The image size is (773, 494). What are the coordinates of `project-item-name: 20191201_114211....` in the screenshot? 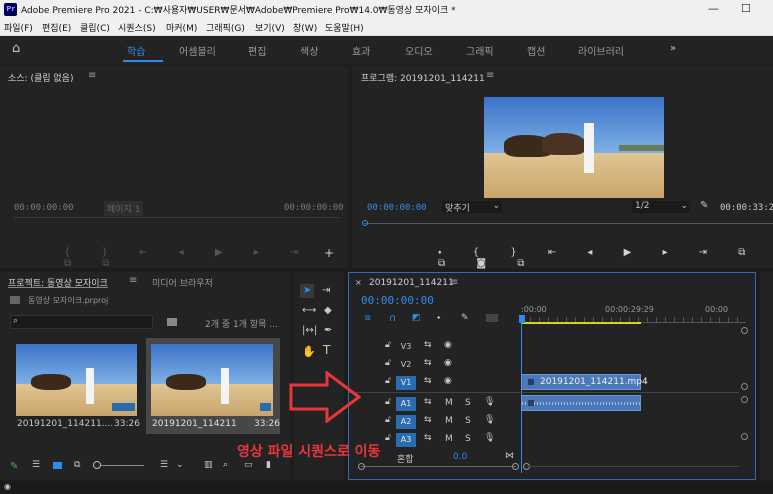 It's located at (65, 424).